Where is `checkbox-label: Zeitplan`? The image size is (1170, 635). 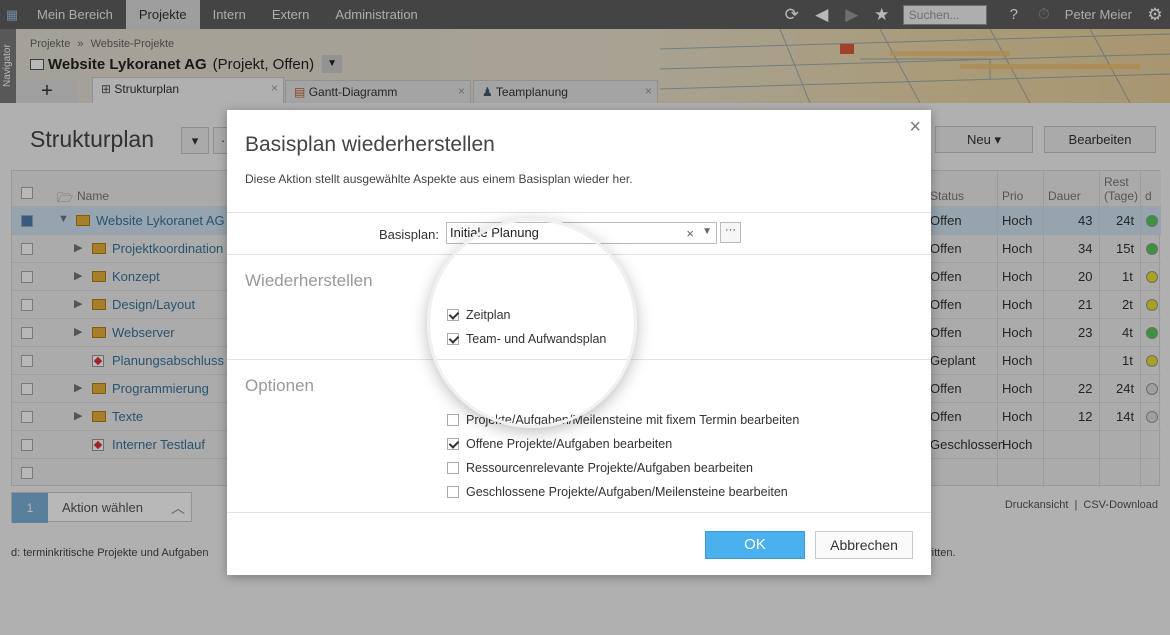
checkbox-label: Zeitplan is located at coordinates (488, 315).